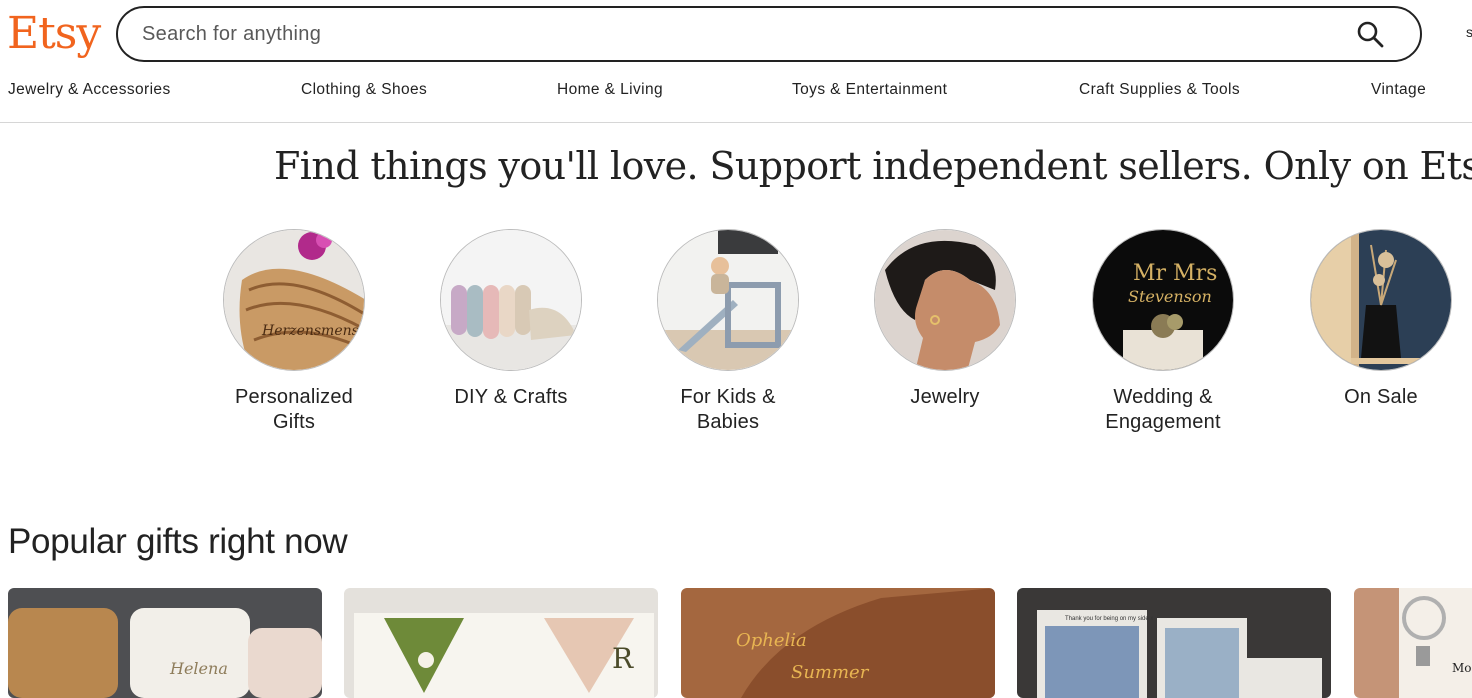 The width and height of the screenshot is (1472, 698). I want to click on category-image-on-sale, so click(1381, 300).